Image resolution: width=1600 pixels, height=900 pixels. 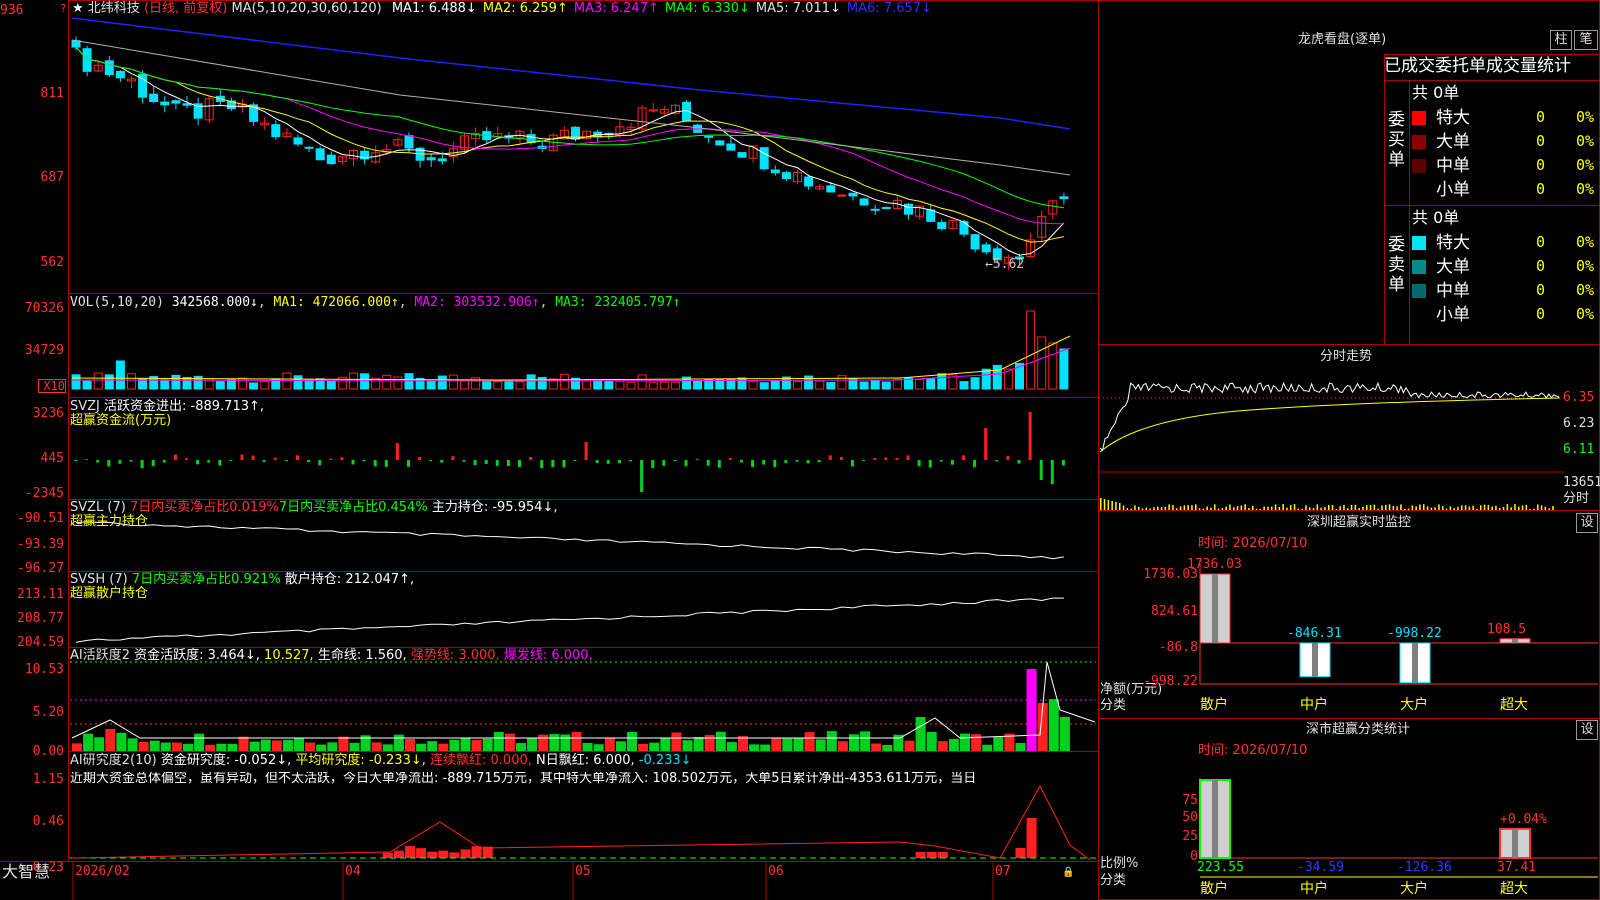 What do you see at coordinates (1586, 40) in the screenshot?
I see `pen-mode-button: 笔` at bounding box center [1586, 40].